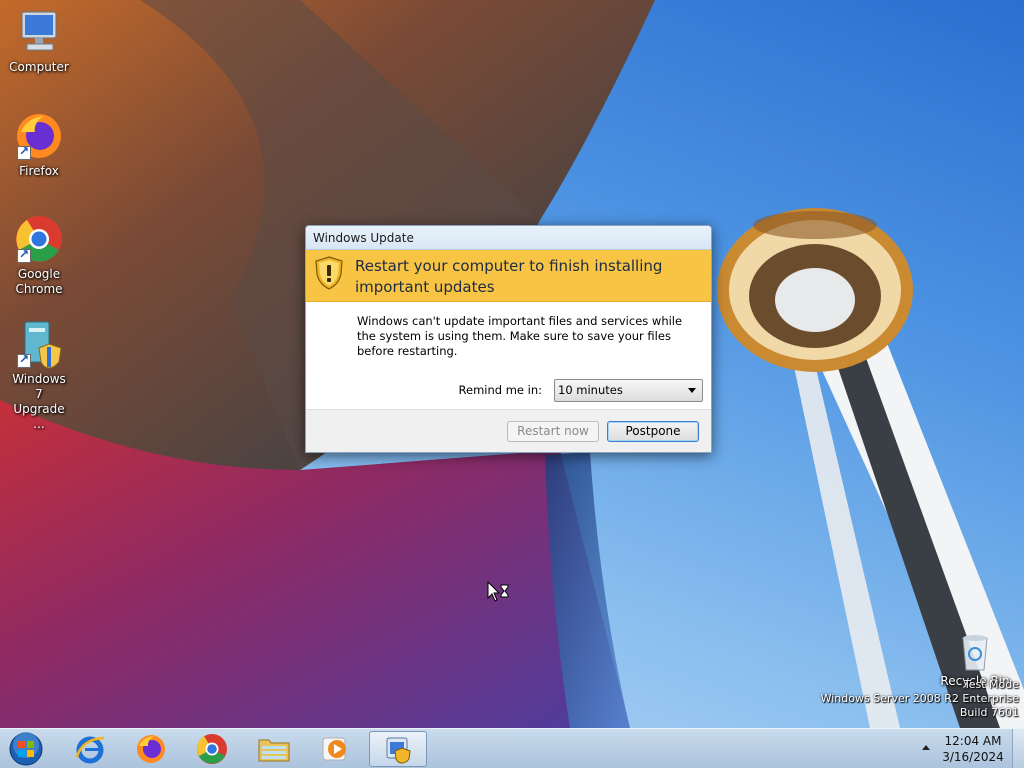  I want to click on remind-interval-select: 10 minutes, so click(628, 390).